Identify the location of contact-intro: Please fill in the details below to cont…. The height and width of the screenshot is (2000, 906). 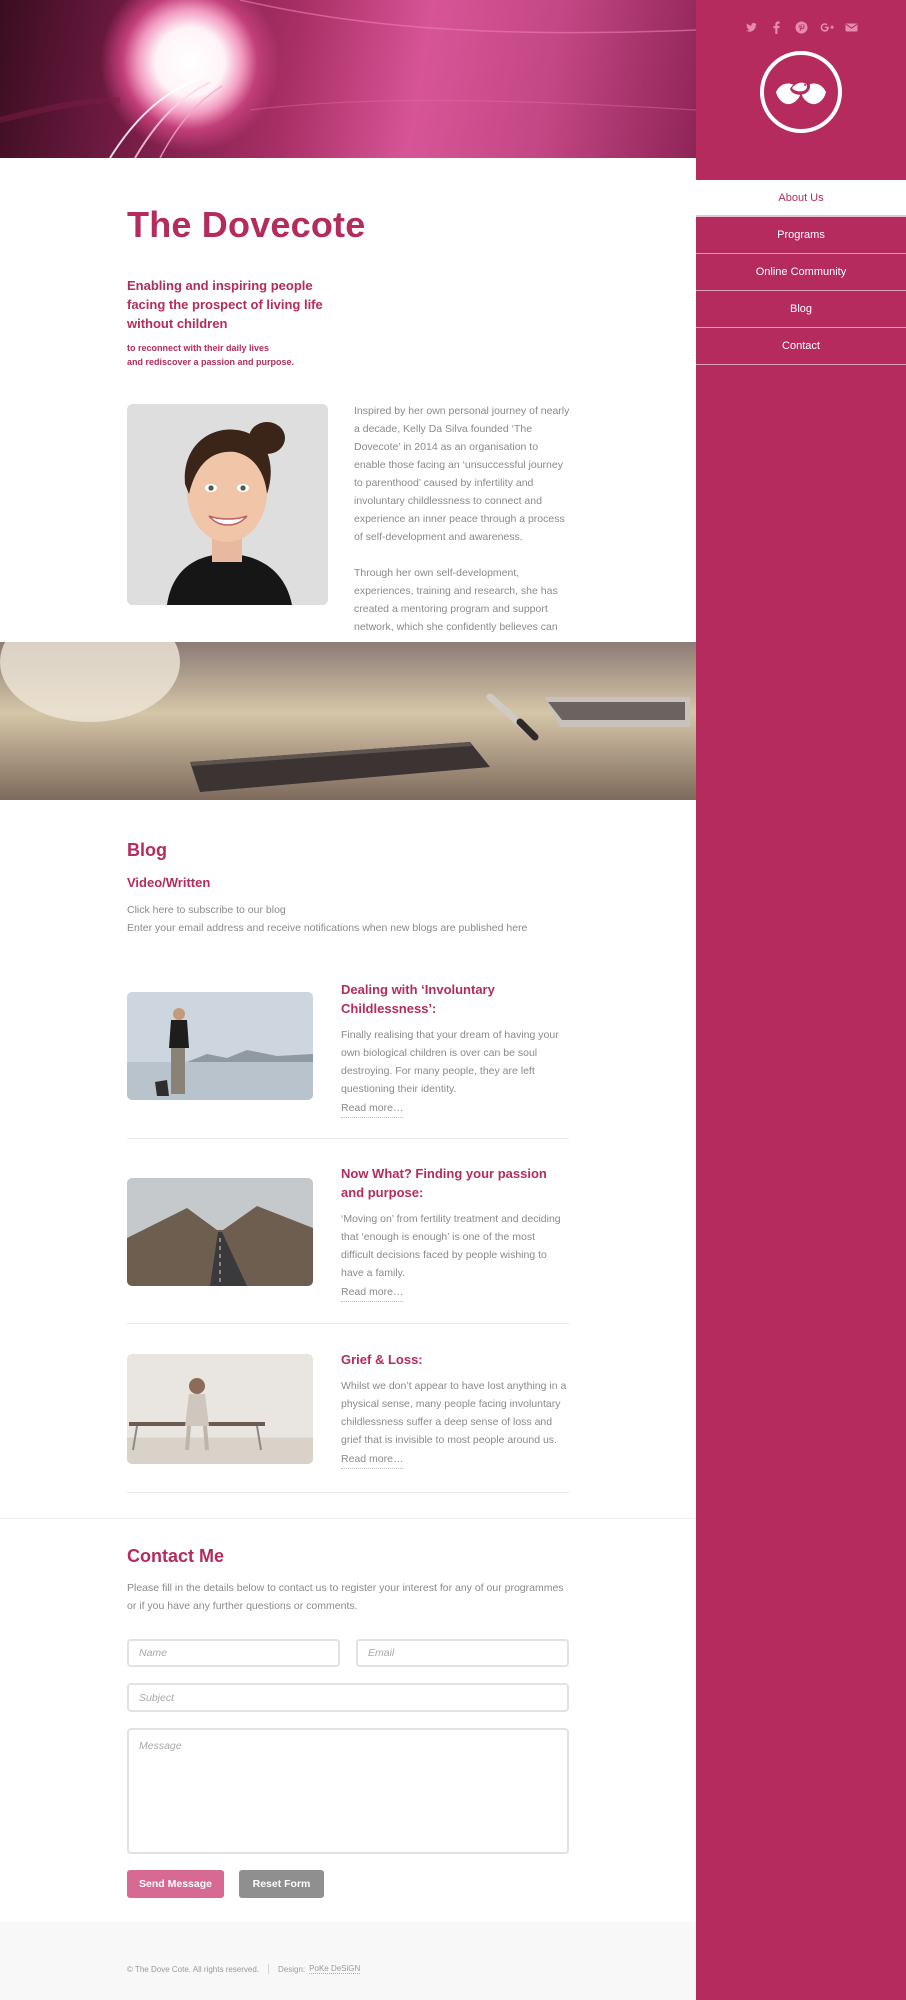
(345, 1597).